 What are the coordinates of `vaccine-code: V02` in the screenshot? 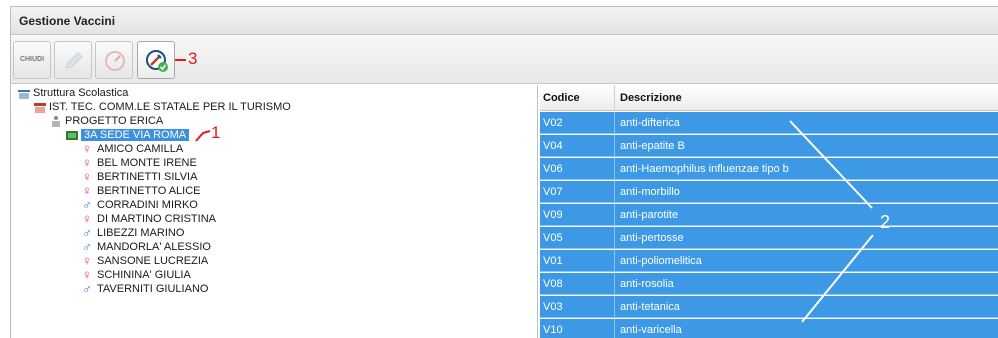 It's located at (553, 123).